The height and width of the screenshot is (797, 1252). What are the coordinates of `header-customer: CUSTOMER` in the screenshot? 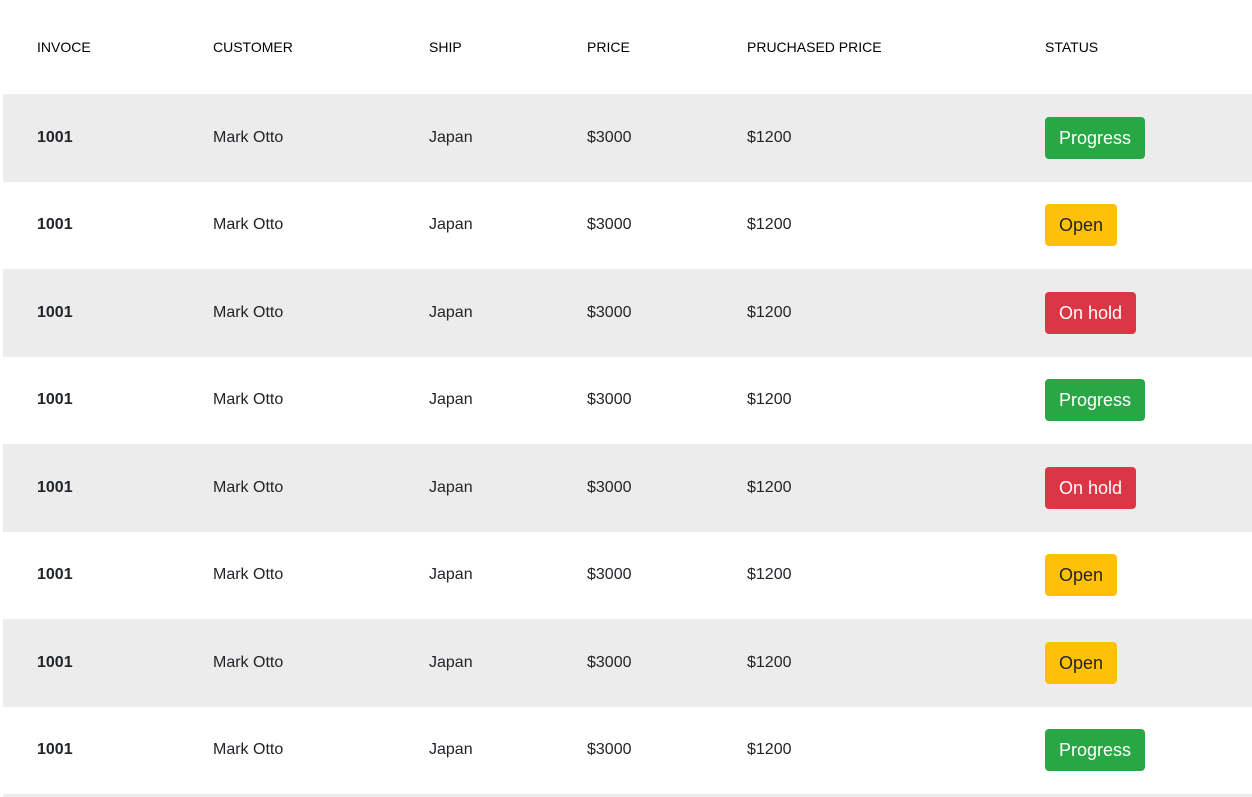 It's located at (253, 47).